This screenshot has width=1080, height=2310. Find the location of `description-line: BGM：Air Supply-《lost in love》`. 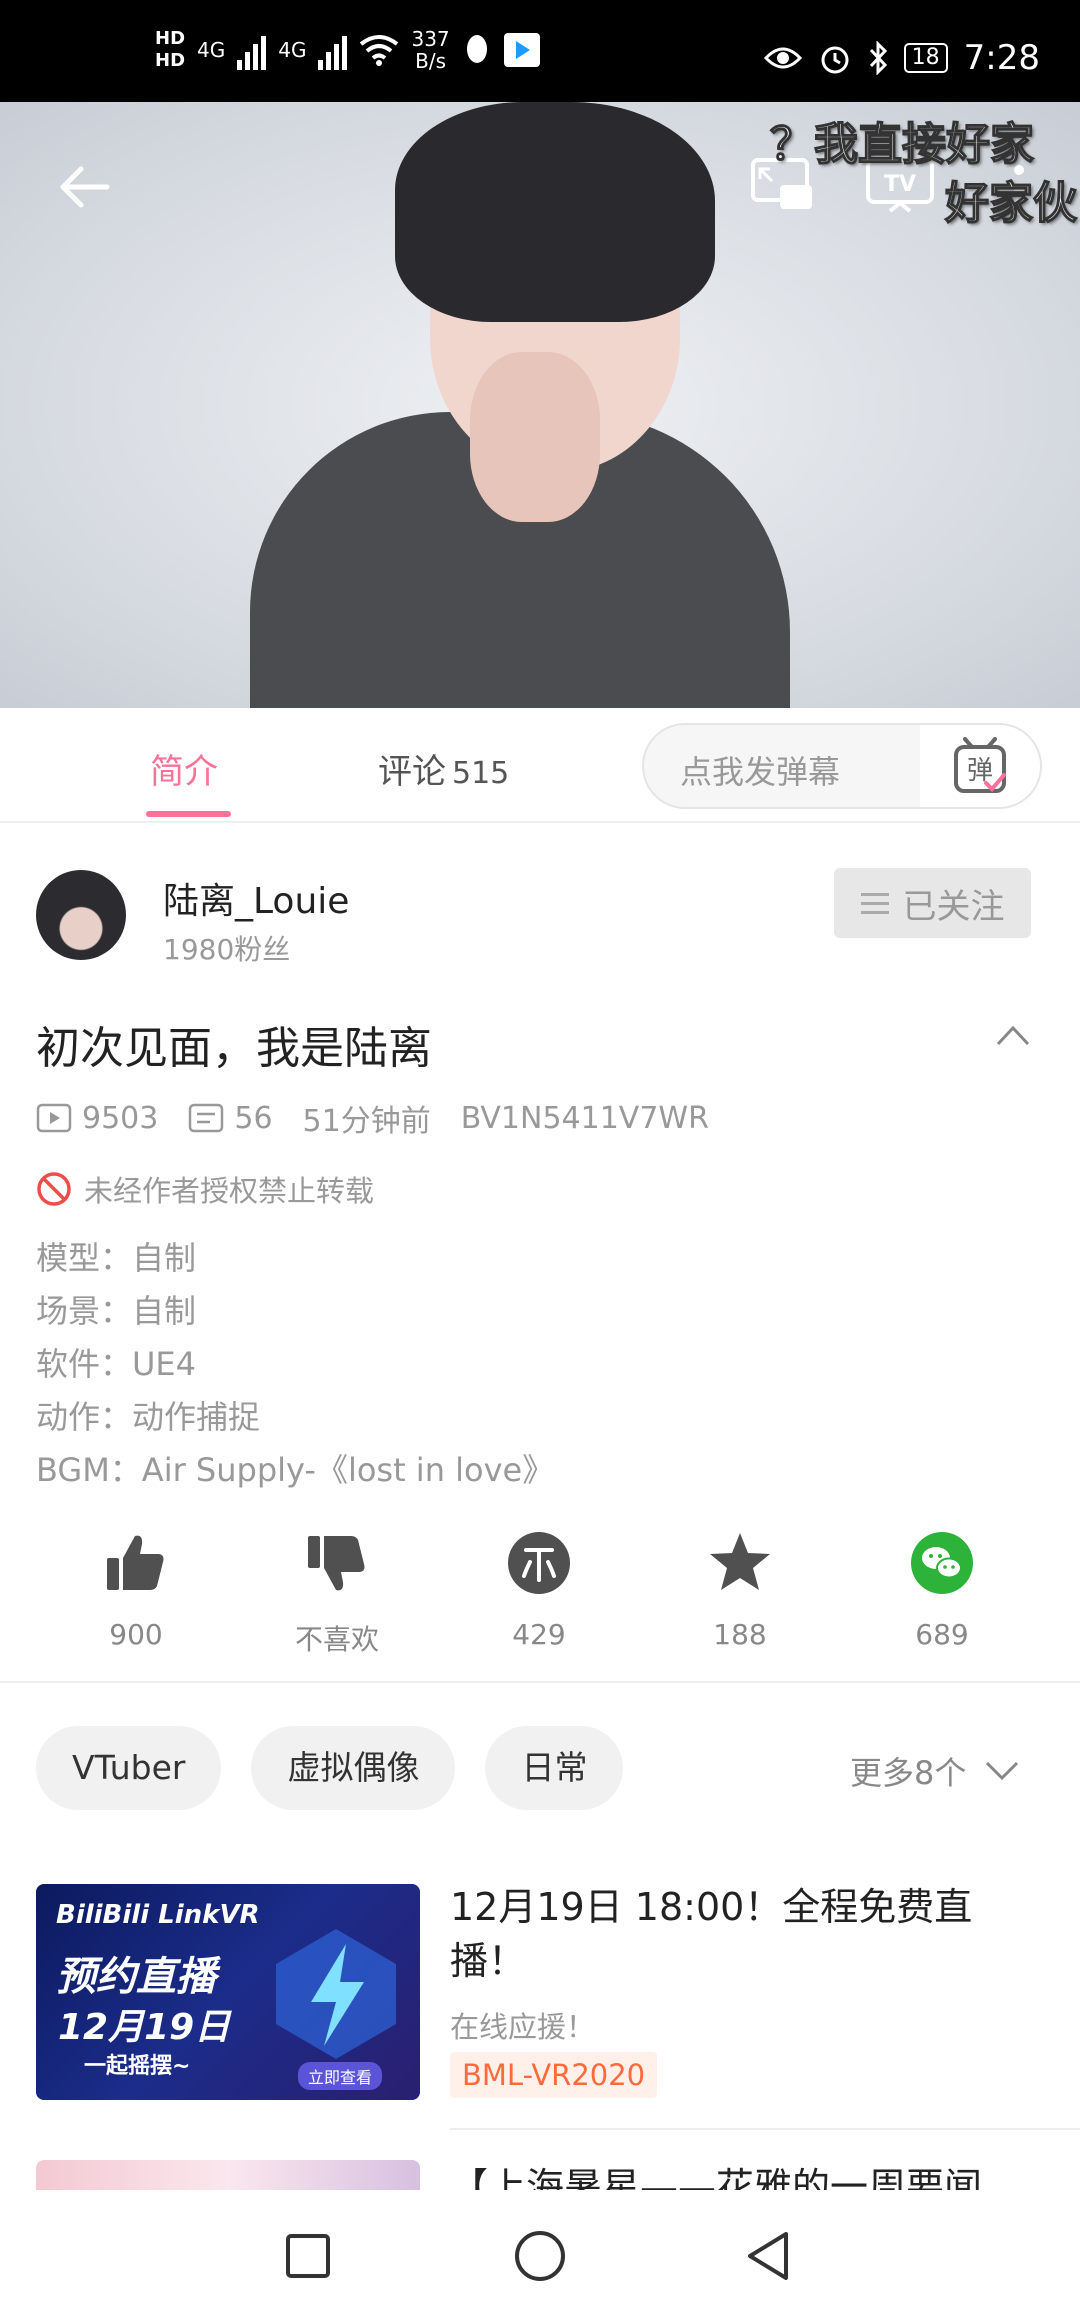

description-line: BGM：Air Supply-《lost in love》 is located at coordinates (295, 1470).